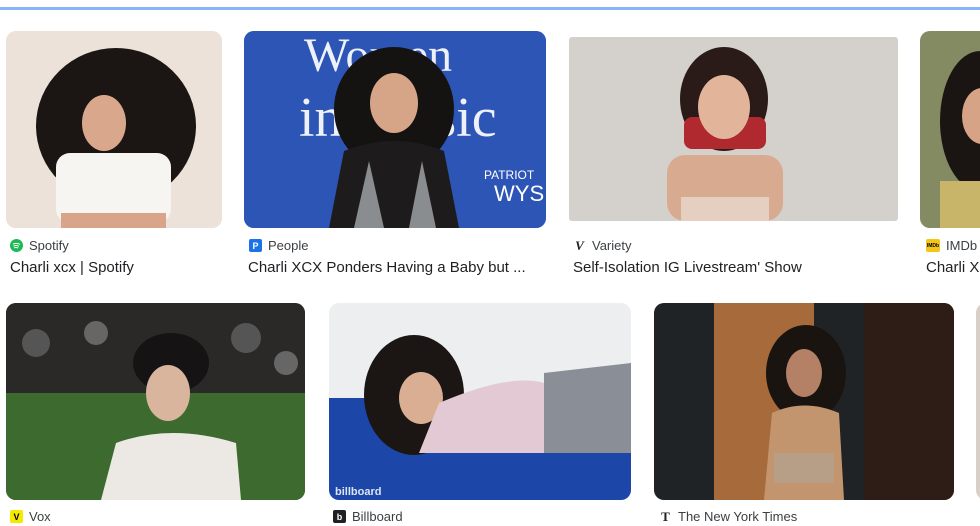  I want to click on top-progress-bar, so click(490, 5).